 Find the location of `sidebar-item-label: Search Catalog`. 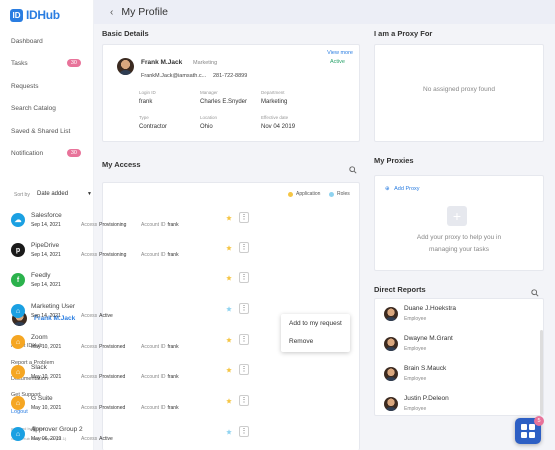

sidebar-item-label: Search Catalog is located at coordinates (33, 108).